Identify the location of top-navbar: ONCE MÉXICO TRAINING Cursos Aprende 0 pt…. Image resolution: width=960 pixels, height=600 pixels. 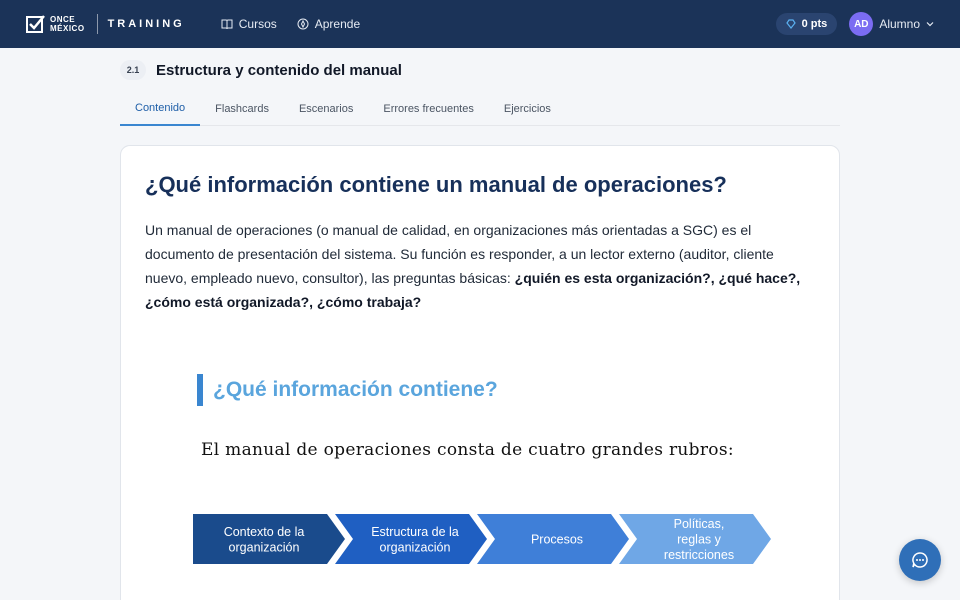
(480, 24).